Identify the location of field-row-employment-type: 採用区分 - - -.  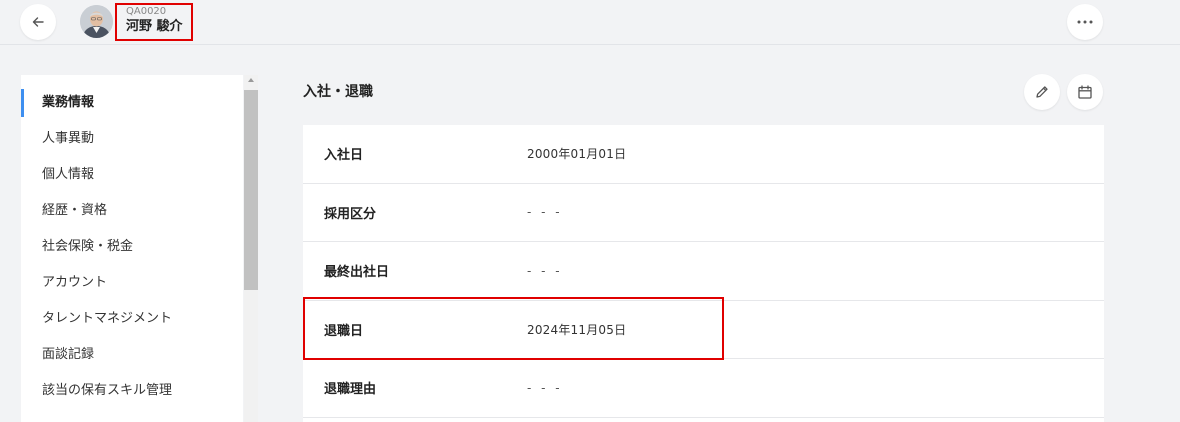
(703, 213).